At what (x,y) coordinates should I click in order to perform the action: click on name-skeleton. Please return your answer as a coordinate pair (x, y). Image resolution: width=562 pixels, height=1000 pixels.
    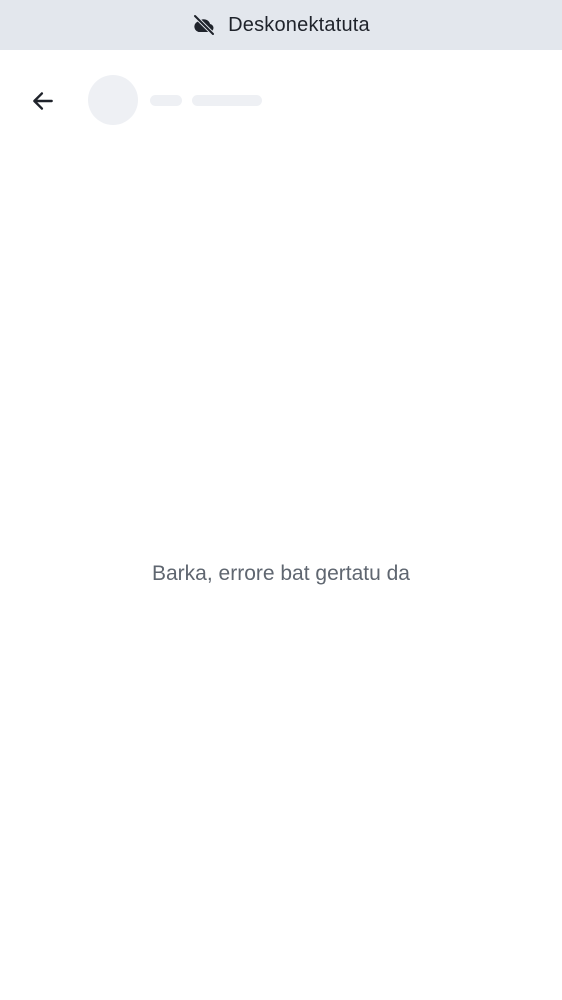
    Looking at the image, I should click on (166, 100).